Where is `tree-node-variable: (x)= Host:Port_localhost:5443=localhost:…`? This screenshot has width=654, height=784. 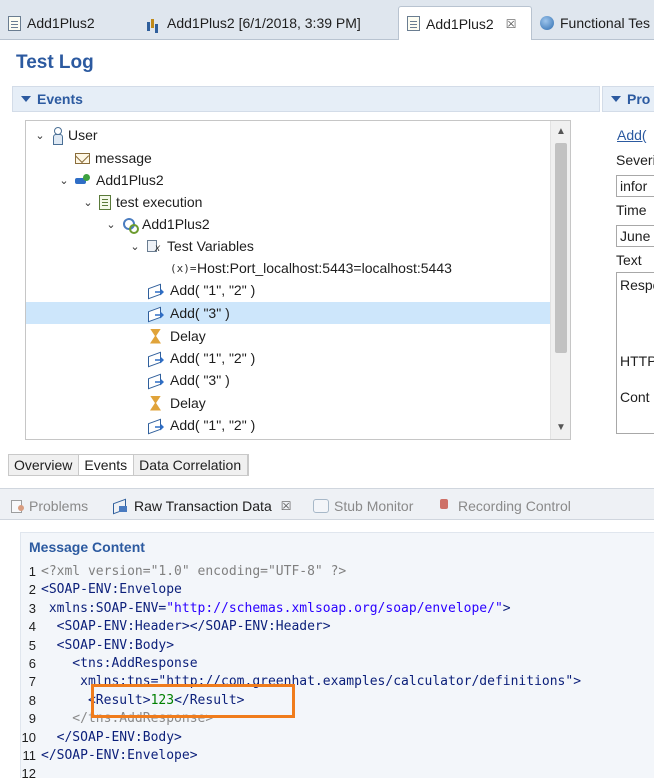
tree-node-variable: (x)= Host:Port_localhost:5443=localhost:… is located at coordinates (288, 268).